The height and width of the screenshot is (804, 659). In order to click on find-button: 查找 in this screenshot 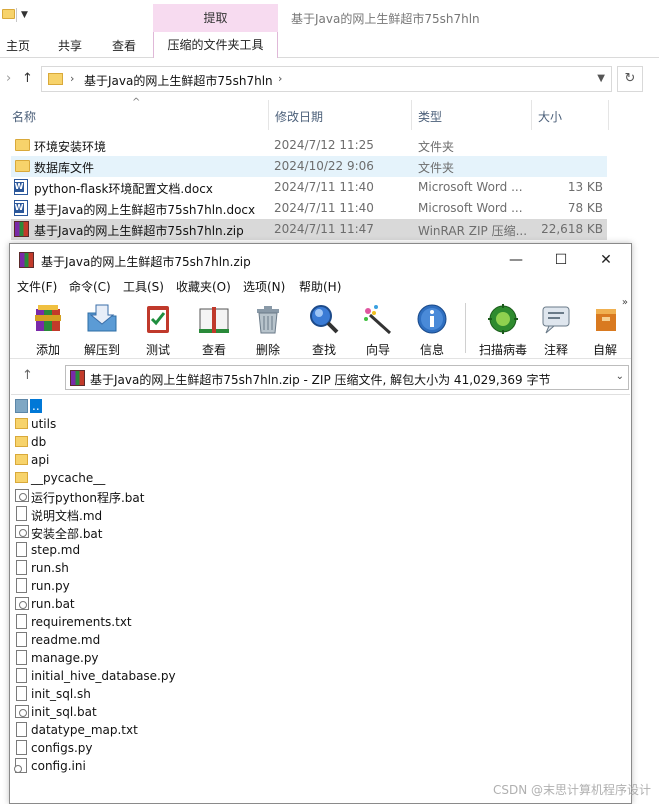, I will do `click(324, 329)`.